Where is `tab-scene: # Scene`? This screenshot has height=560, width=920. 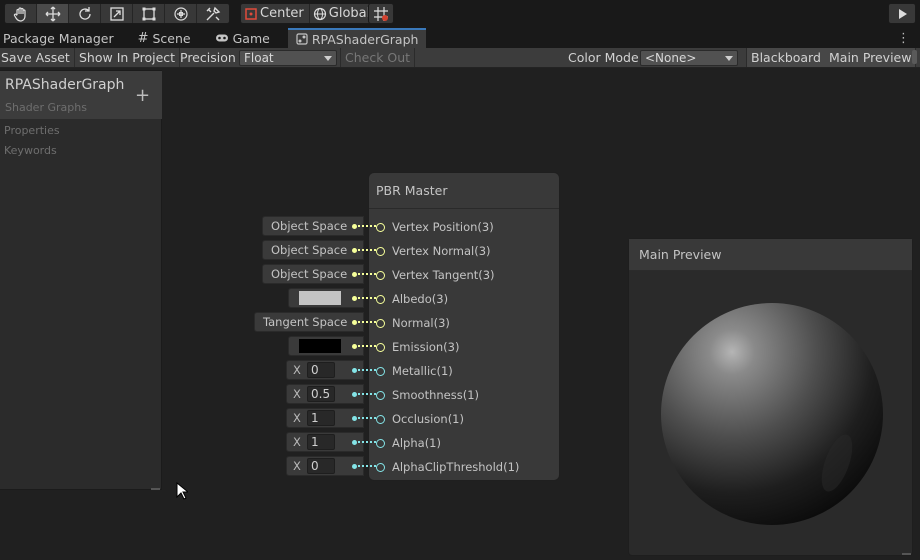
tab-scene: # Scene is located at coordinates (164, 38).